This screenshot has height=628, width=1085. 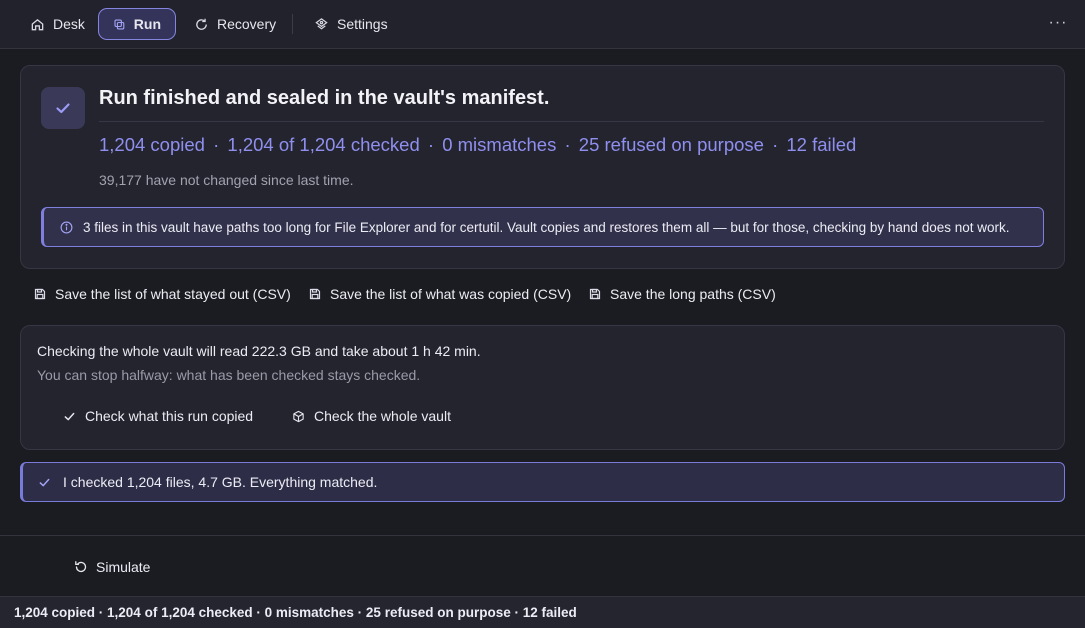 I want to click on save-copied-label: Save the list of what was copied (CSV), so click(x=451, y=294).